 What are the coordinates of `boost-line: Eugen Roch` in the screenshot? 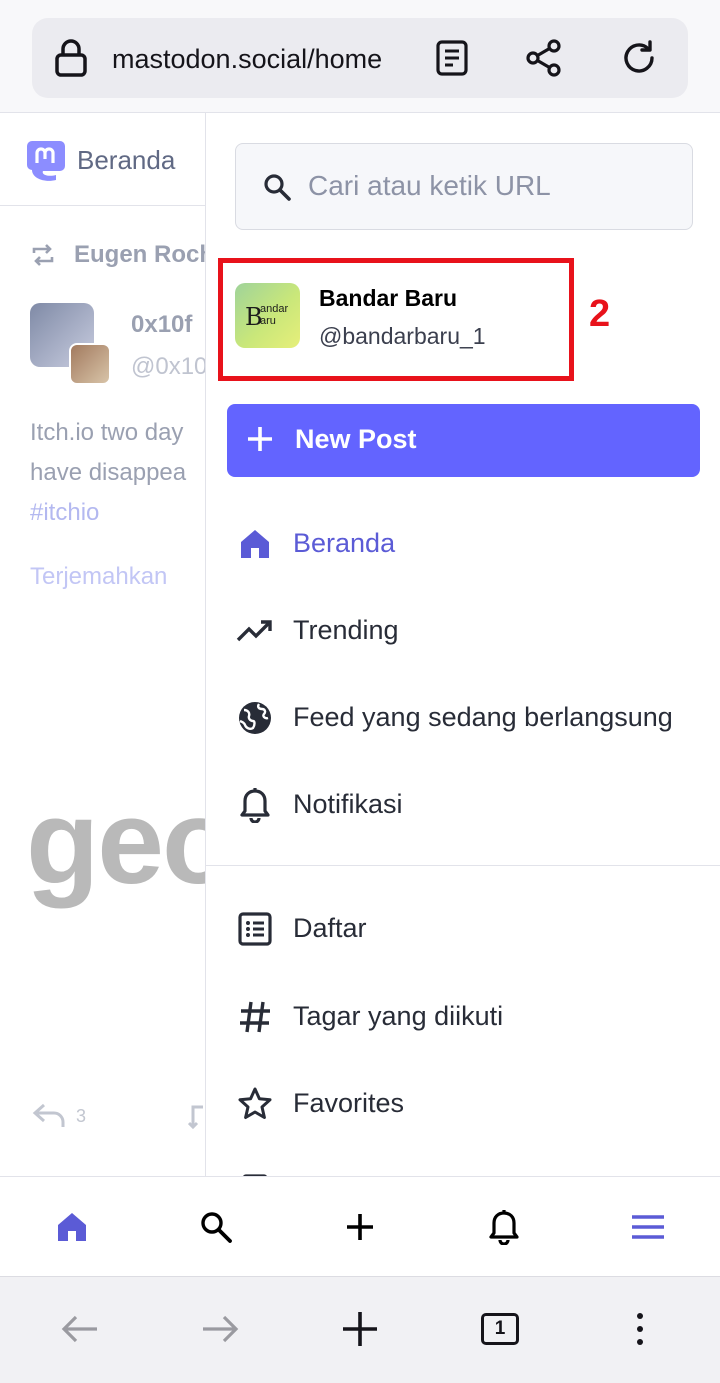 It's located at (122, 255).